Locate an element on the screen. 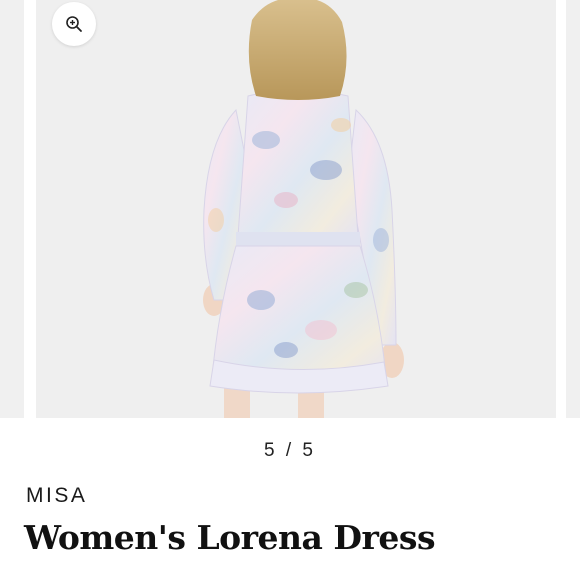 The height and width of the screenshot is (580, 580). product-brand: MISA is located at coordinates (56, 496).